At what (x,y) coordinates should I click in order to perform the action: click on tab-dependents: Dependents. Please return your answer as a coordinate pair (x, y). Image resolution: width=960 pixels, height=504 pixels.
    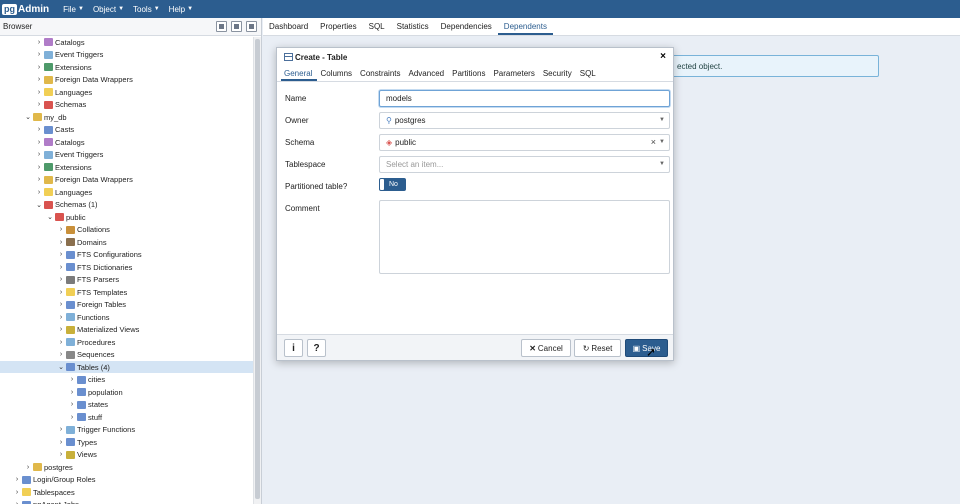
    Looking at the image, I should click on (525, 28).